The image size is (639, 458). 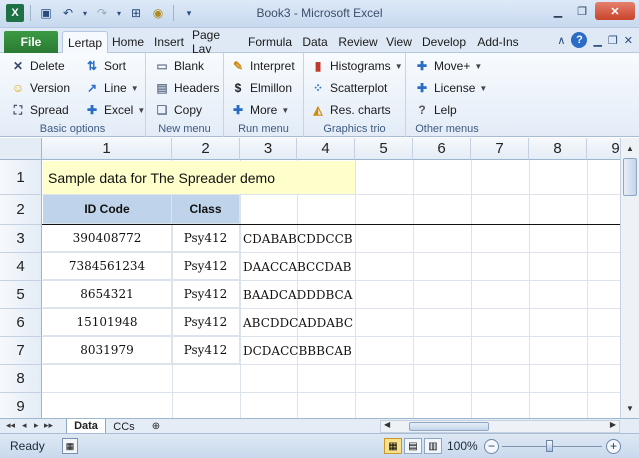 I want to click on scroll-up-icon: ▲, so click(x=630, y=148).